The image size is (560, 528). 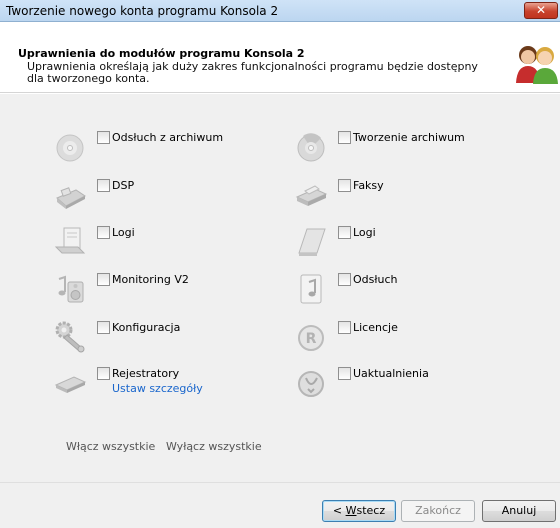 What do you see at coordinates (157, 388) in the screenshot?
I see `set-details-link: Ustaw szczegóły` at bounding box center [157, 388].